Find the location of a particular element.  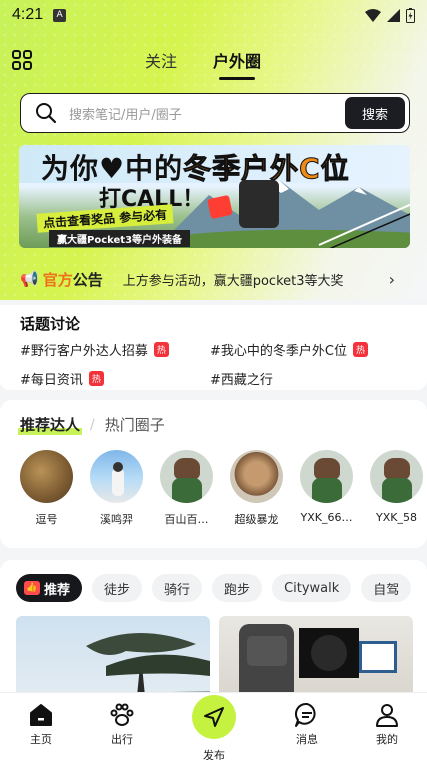

filter-chips: 👍 推荐 徒步 骑行 跑步 Citywalk 自驾 is located at coordinates (214, 588).